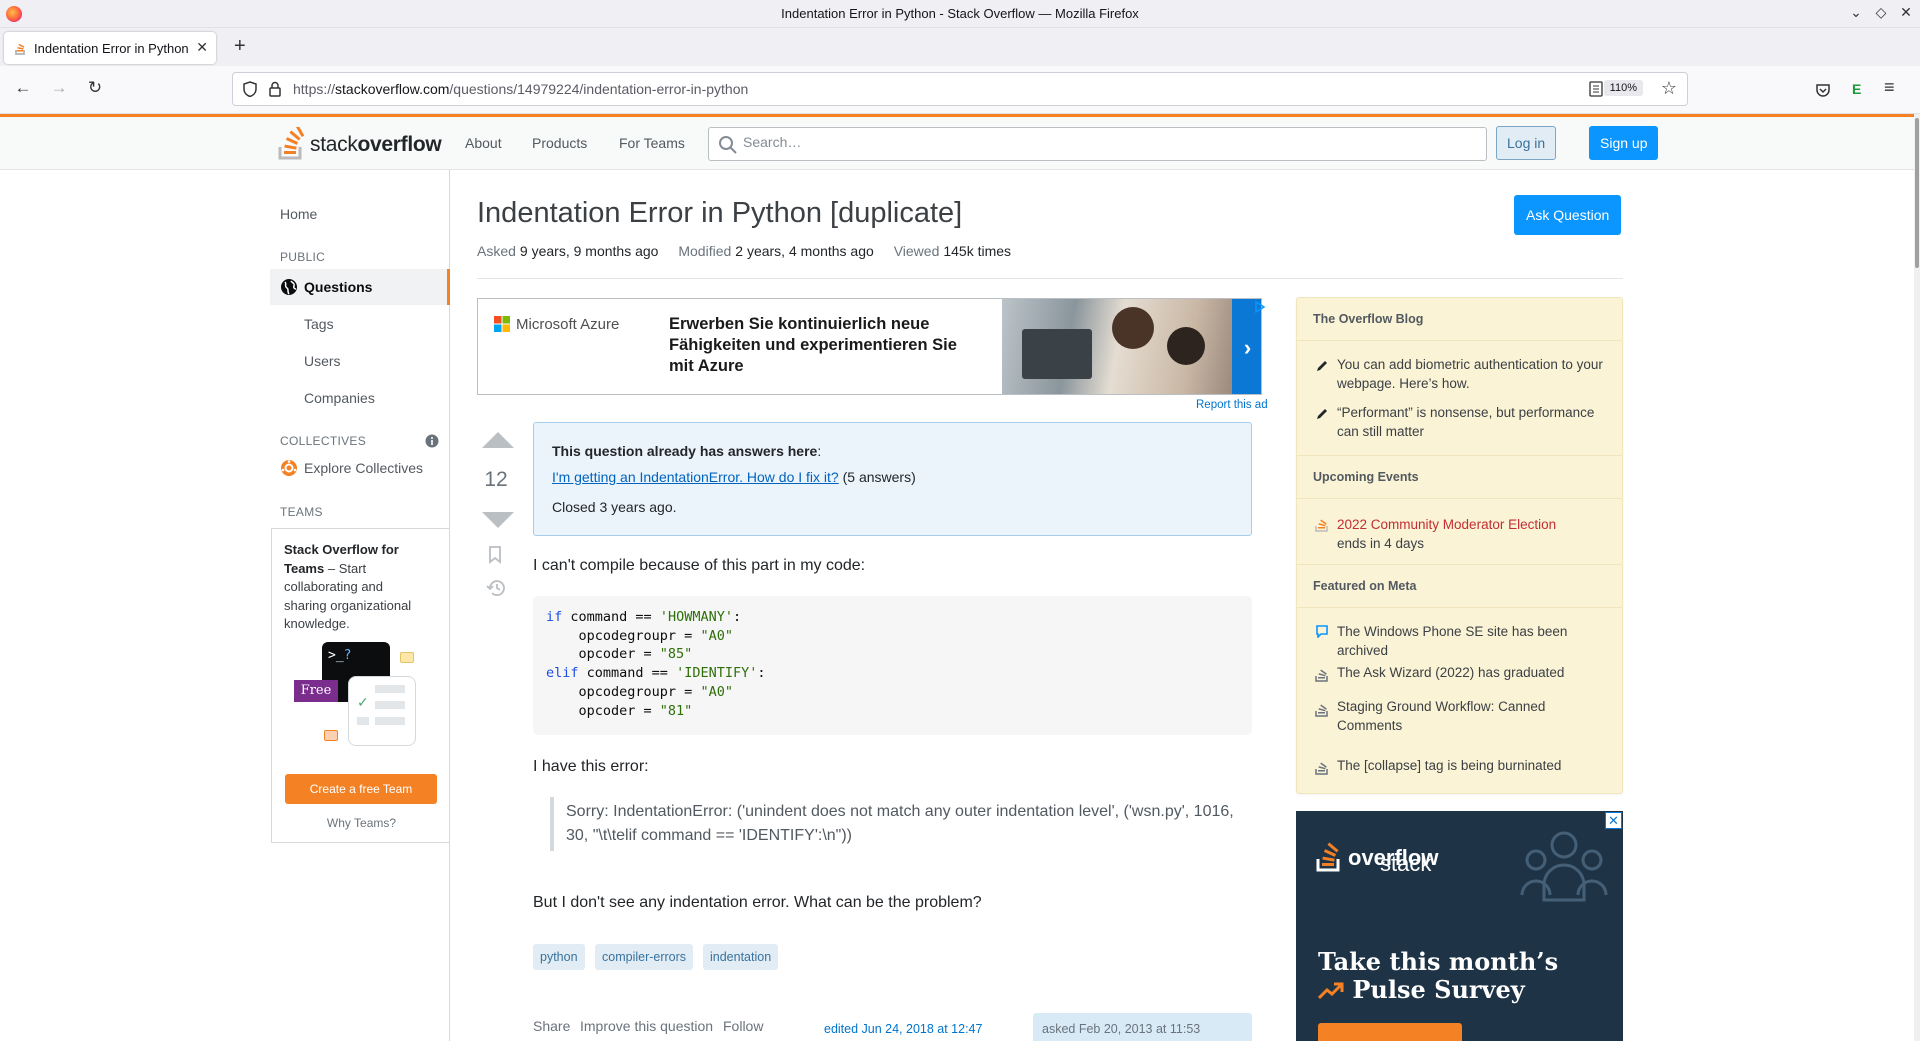 Image resolution: width=1920 pixels, height=1041 pixels. I want to click on ask-question-button: Ask Question, so click(1568, 215).